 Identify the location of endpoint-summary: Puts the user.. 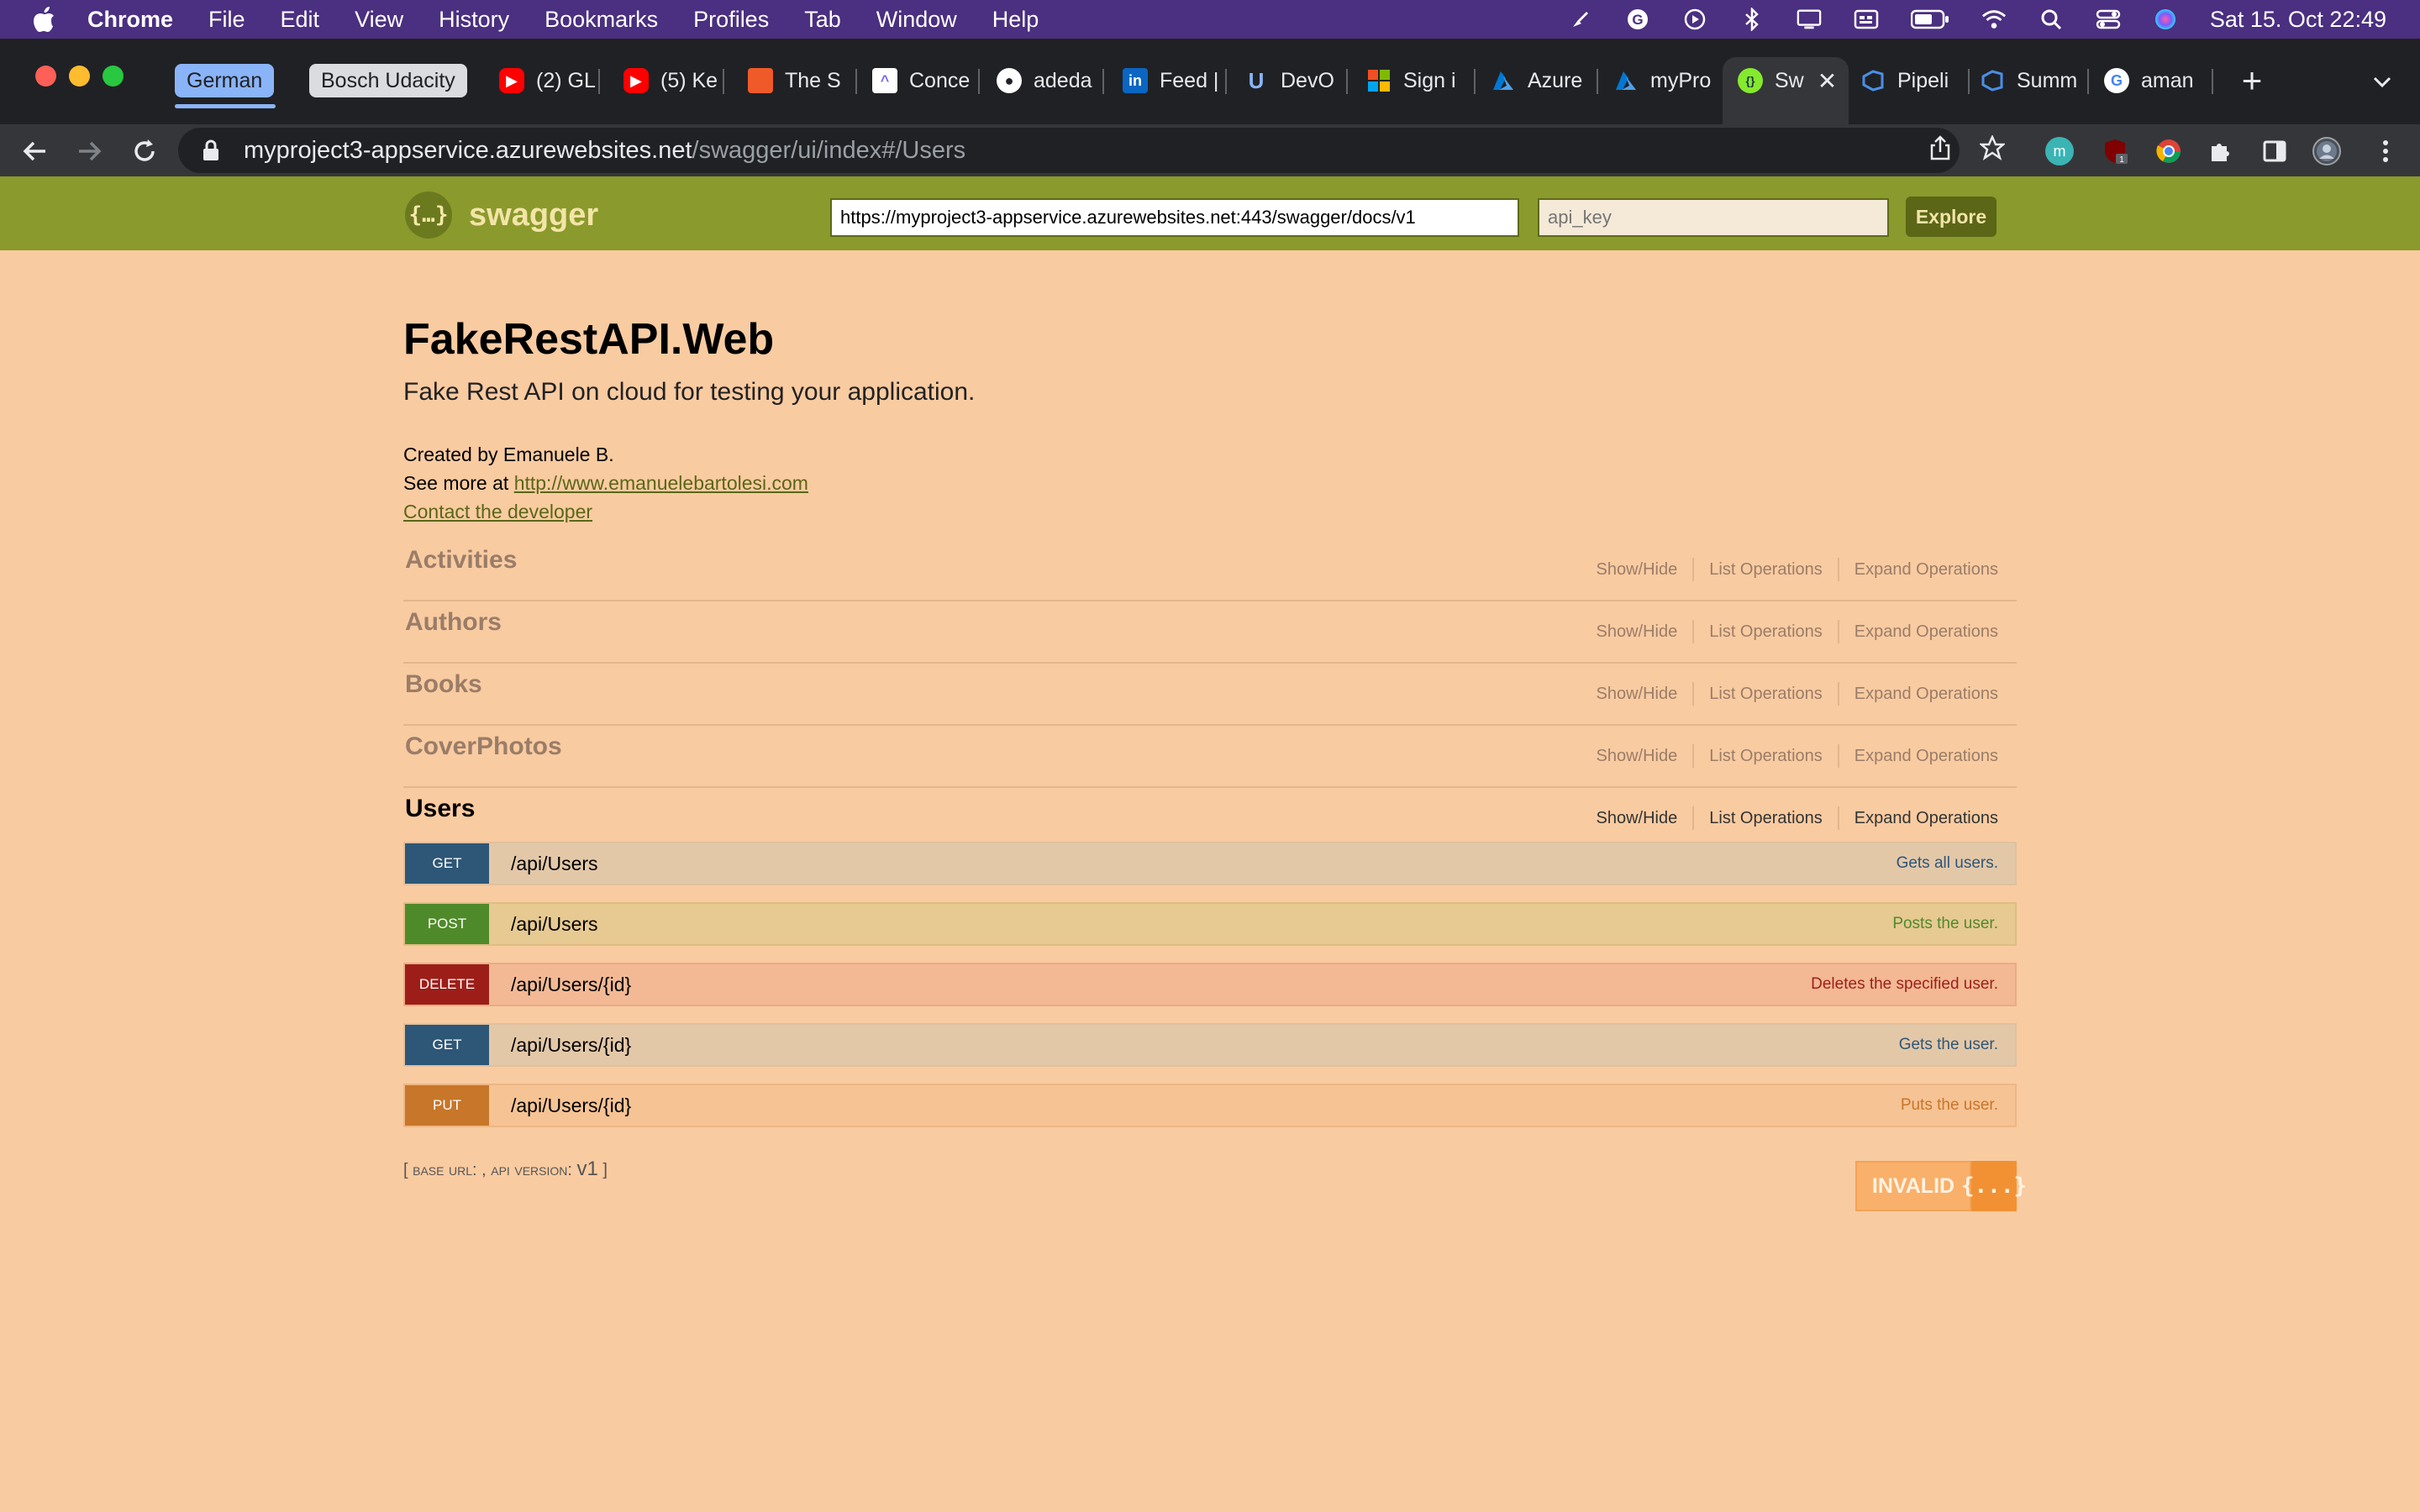
(1949, 1105).